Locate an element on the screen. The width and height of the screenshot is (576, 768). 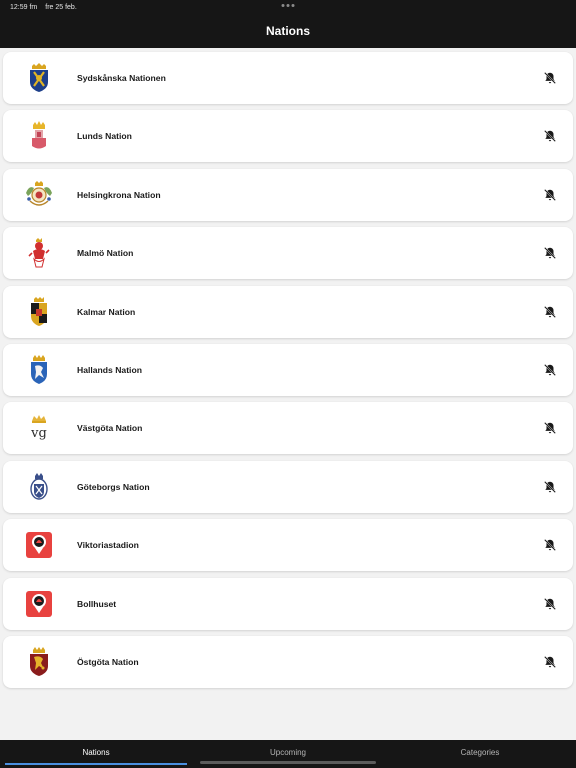
bottom-tab-bar: Nations Upcoming Categories is located at coordinates (288, 754).